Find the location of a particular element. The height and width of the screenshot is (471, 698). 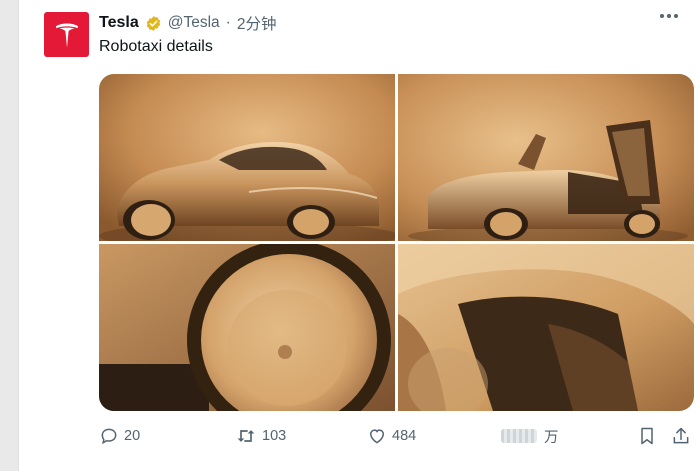

verified-badge-icon is located at coordinates (153, 23).